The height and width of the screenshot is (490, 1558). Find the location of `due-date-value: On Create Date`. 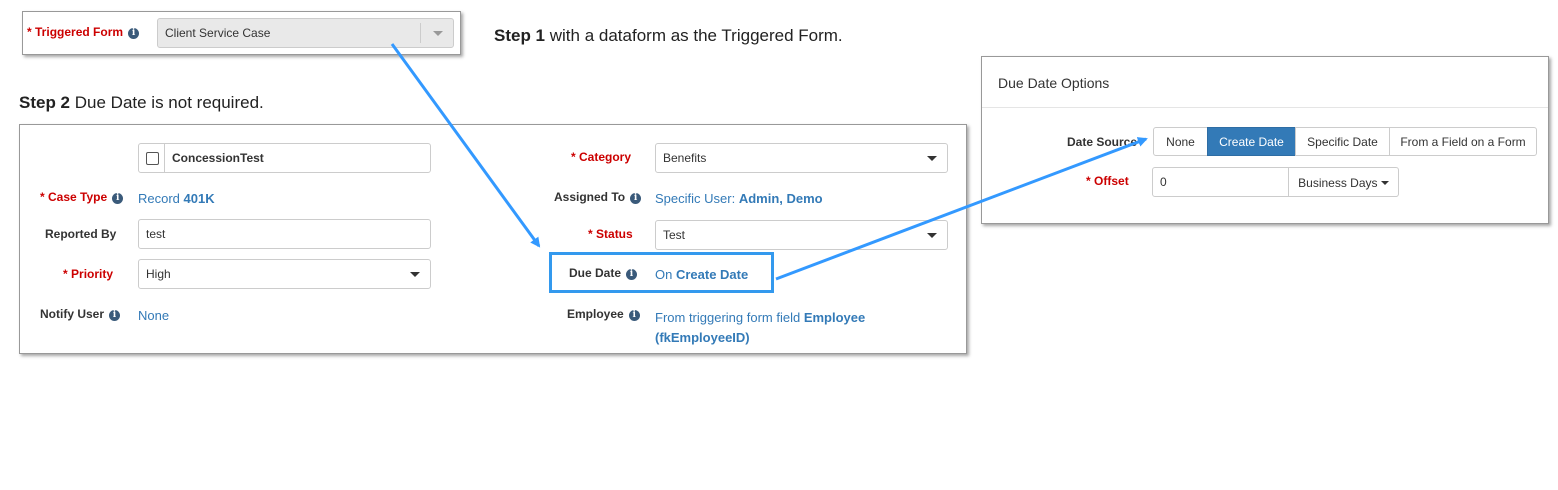

due-date-value: On Create Date is located at coordinates (701, 274).